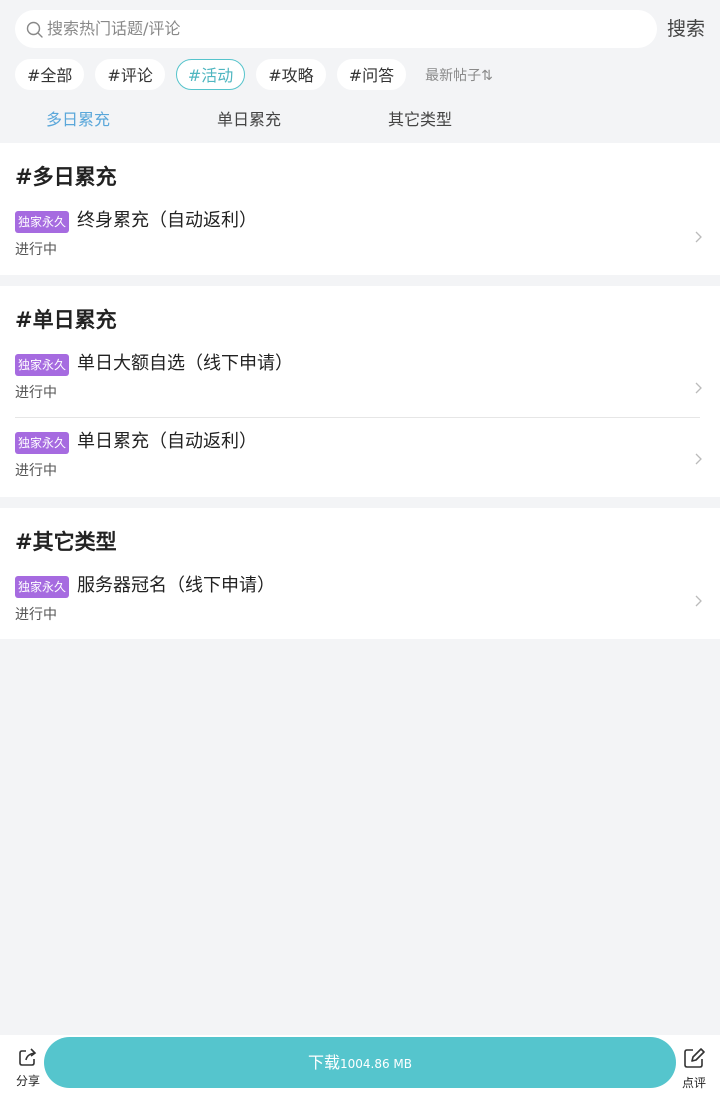 Image resolution: width=720 pixels, height=1095 pixels. Describe the element at coordinates (167, 220) in the screenshot. I see `item-title: 终身累充（自动返利）` at that location.